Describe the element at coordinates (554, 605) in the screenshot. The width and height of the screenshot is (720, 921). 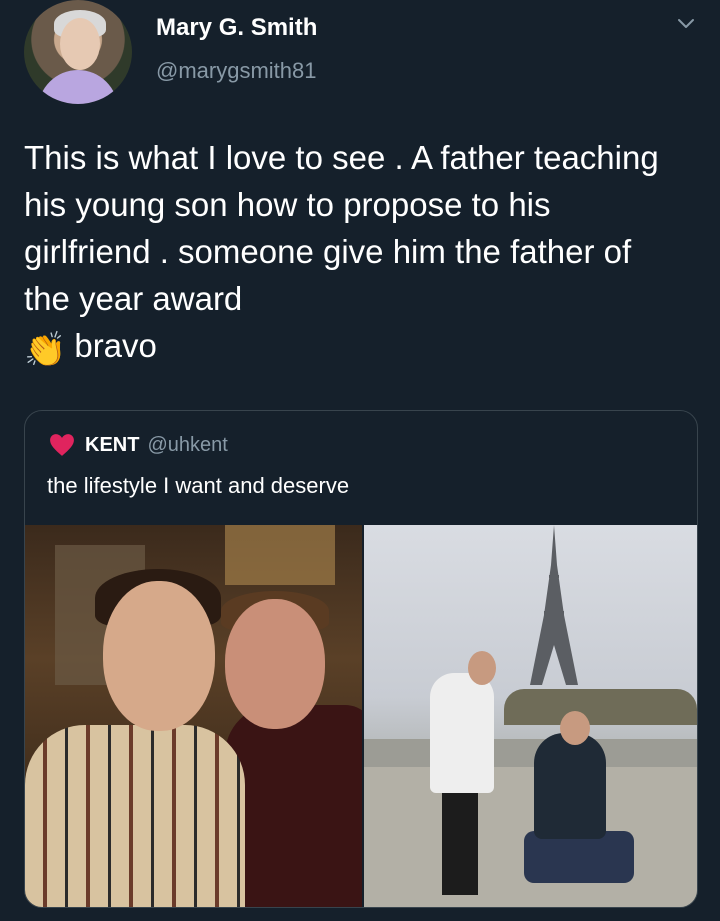
I see `eiffel-tower-shape` at that location.